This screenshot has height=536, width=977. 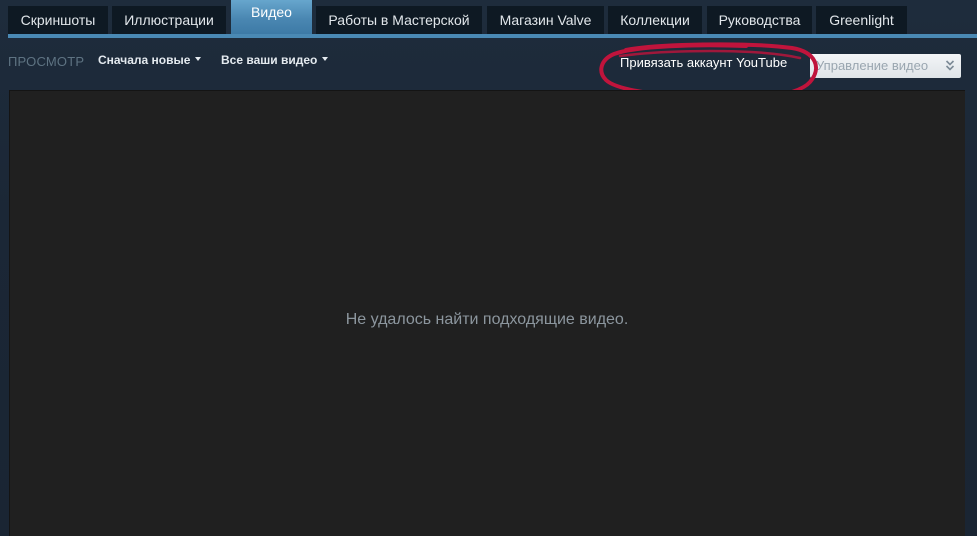 I want to click on tab-videos: Видео, so click(x=271, y=17).